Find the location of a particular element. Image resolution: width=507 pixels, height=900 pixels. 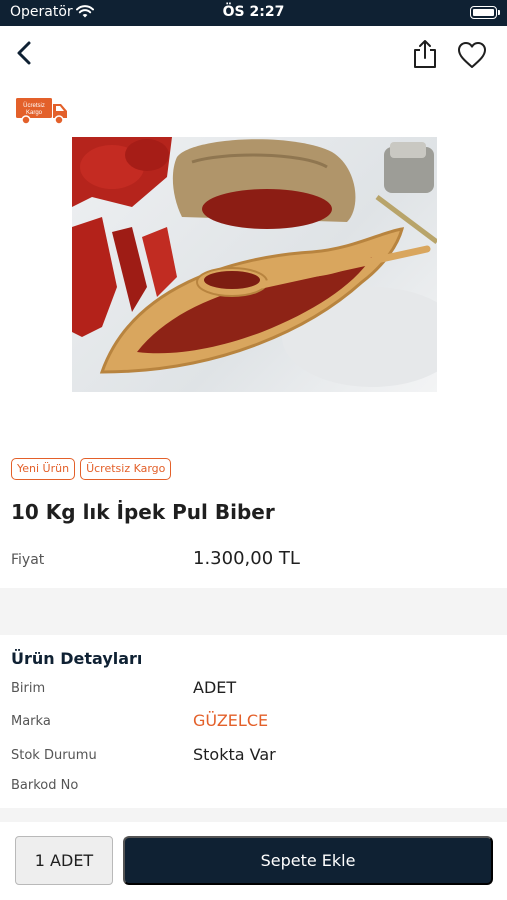

detail-value-brand: GÜZELCE is located at coordinates (230, 720).